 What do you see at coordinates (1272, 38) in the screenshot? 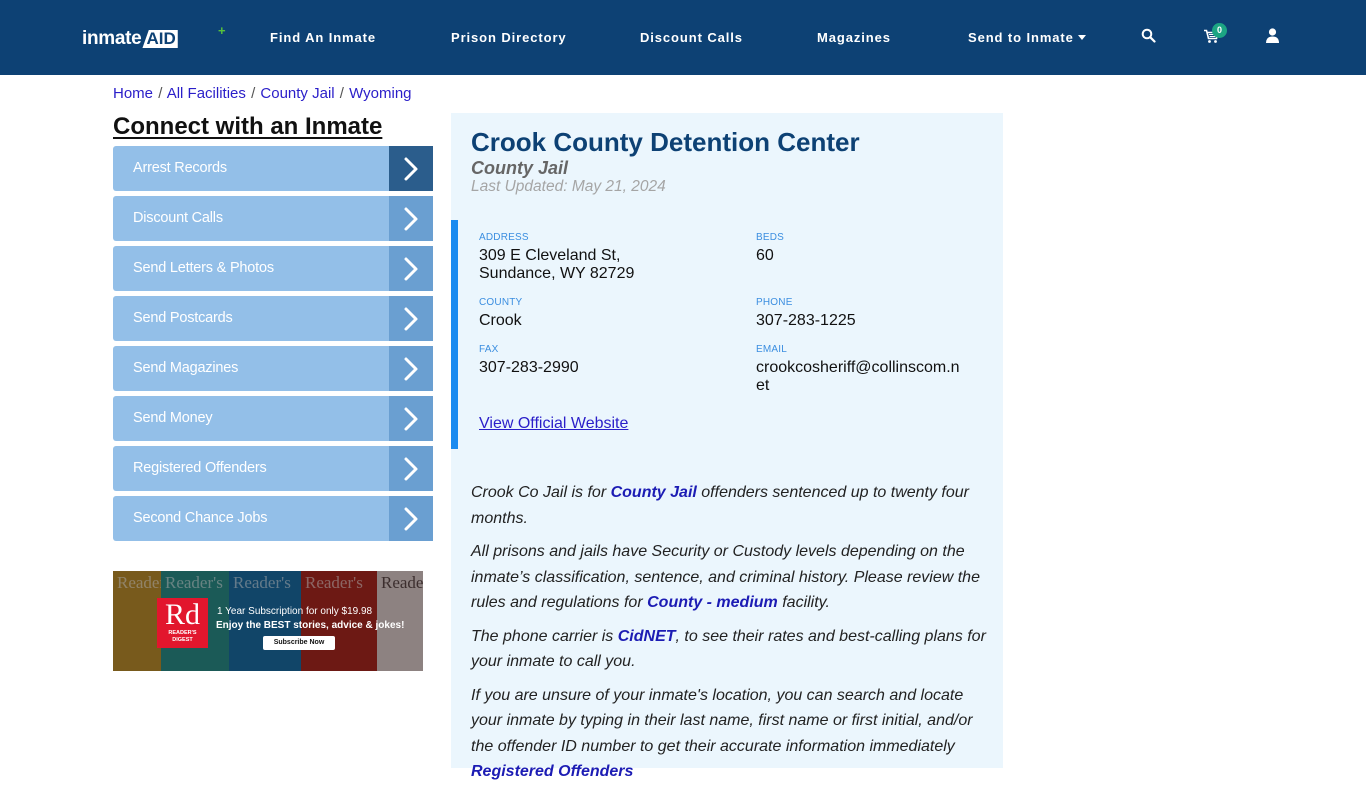
I see `user-icon` at bounding box center [1272, 38].